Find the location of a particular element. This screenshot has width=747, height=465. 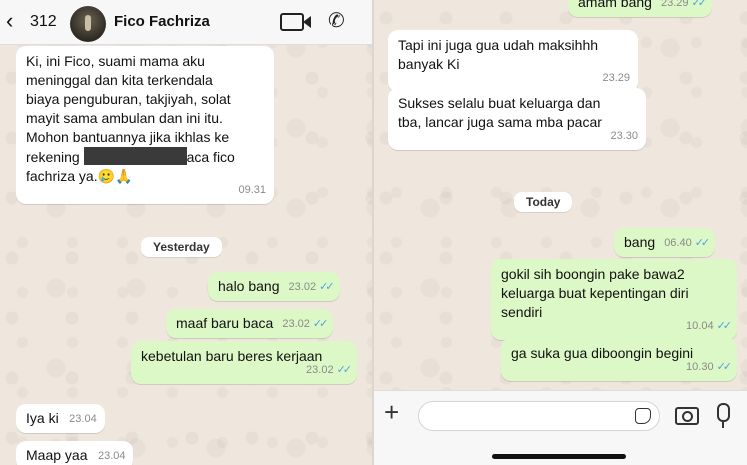

message-text: ga suka gua diboongin begini is located at coordinates (602, 353).